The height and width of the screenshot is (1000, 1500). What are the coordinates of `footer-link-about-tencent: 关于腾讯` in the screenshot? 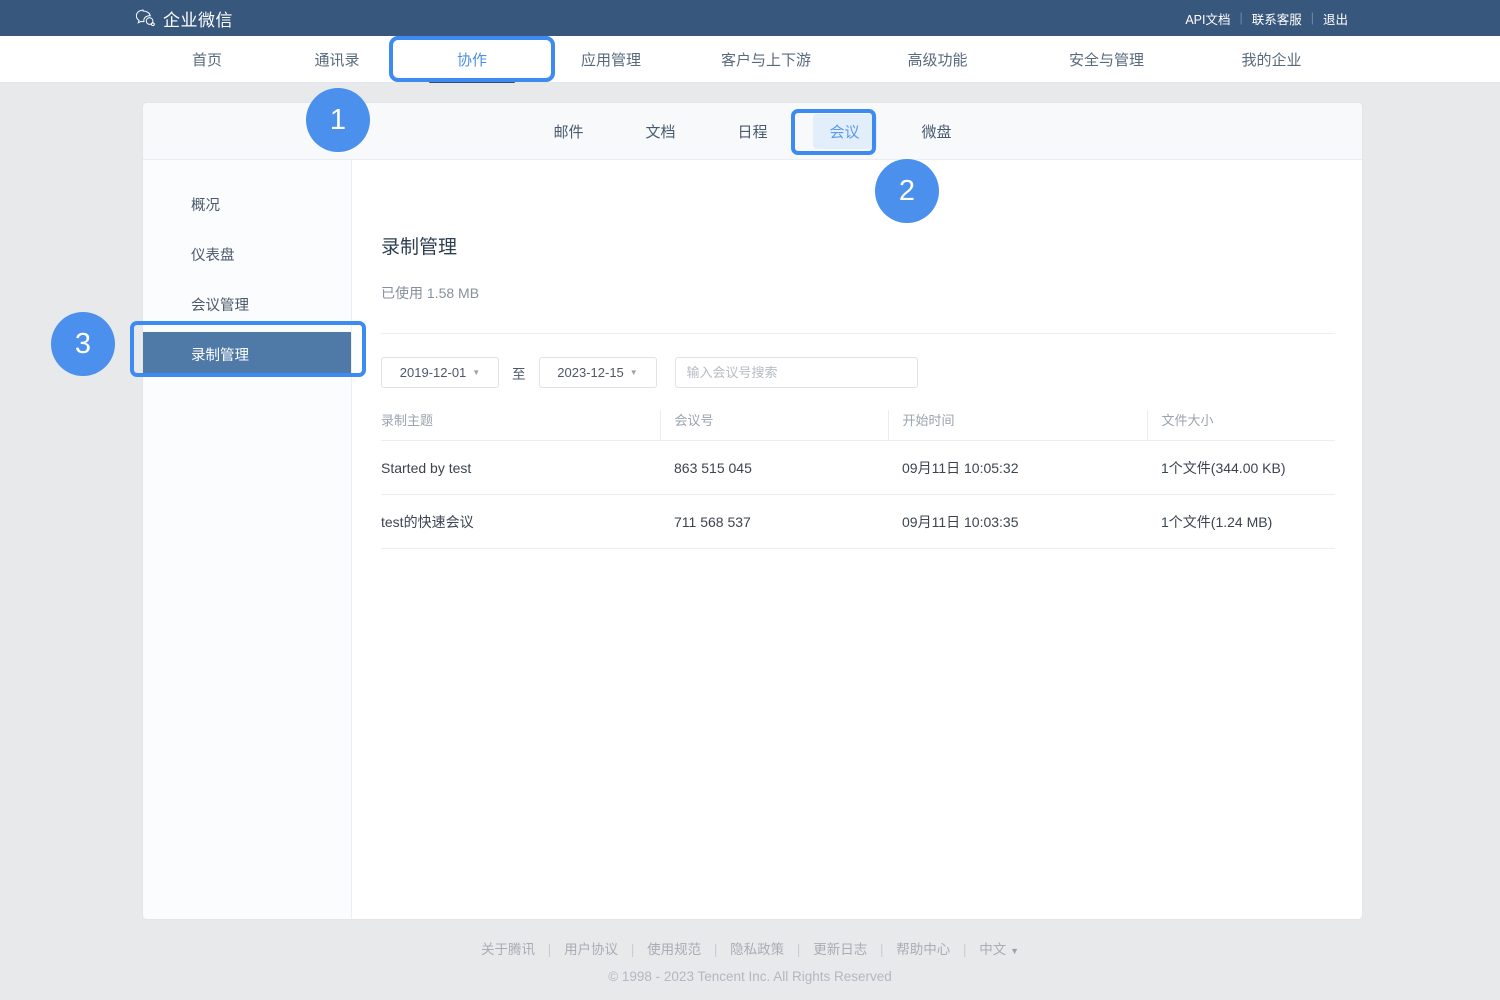 It's located at (508, 949).